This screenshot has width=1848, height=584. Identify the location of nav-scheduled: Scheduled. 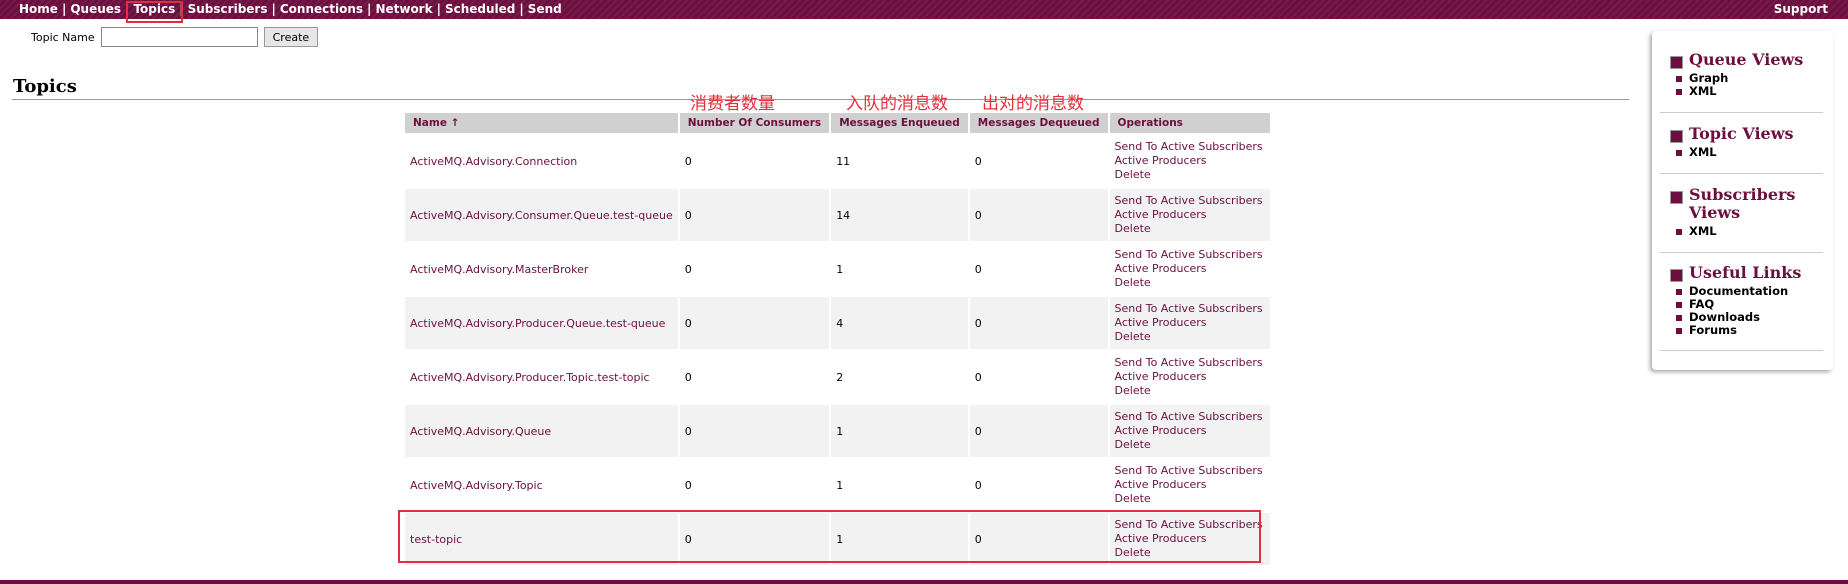
(480, 9).